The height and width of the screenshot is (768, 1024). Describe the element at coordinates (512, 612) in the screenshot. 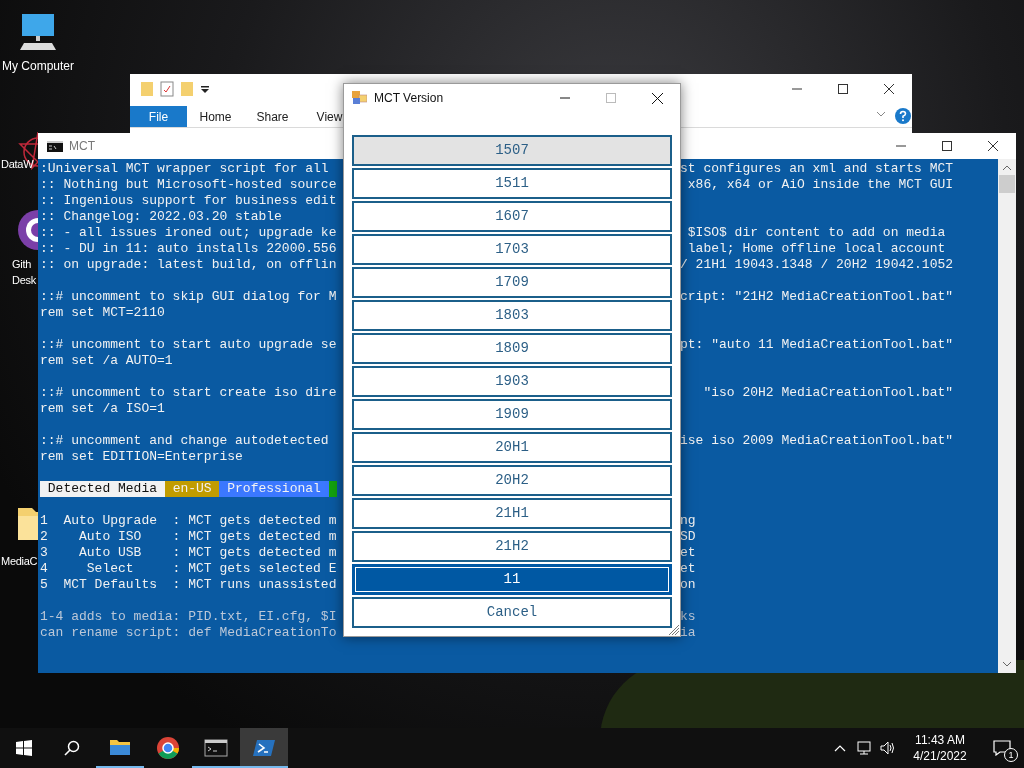

I see `cancel-button: Cancel` at that location.